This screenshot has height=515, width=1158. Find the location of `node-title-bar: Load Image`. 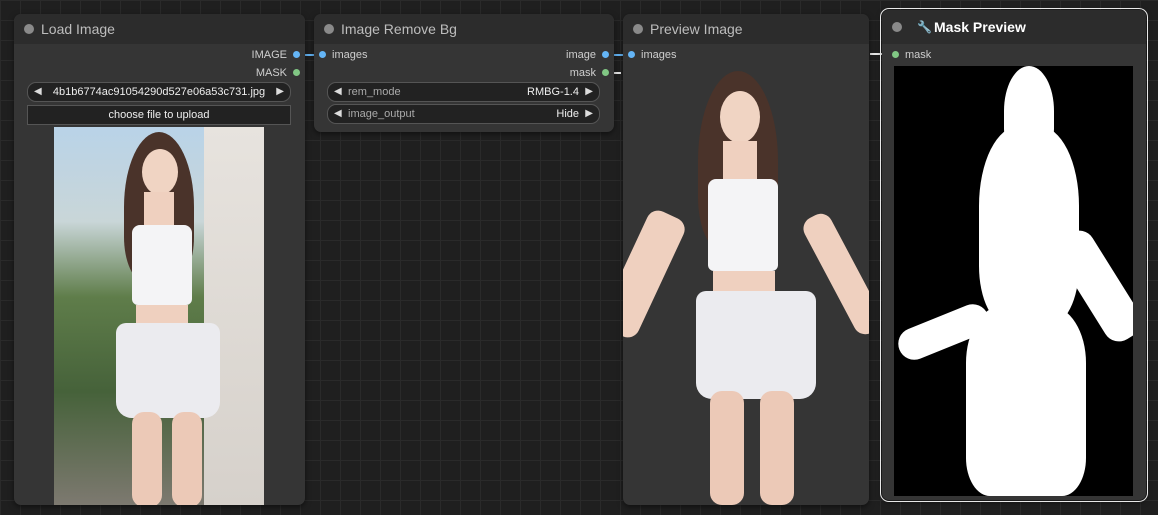

node-title-bar: Load Image is located at coordinates (159, 29).